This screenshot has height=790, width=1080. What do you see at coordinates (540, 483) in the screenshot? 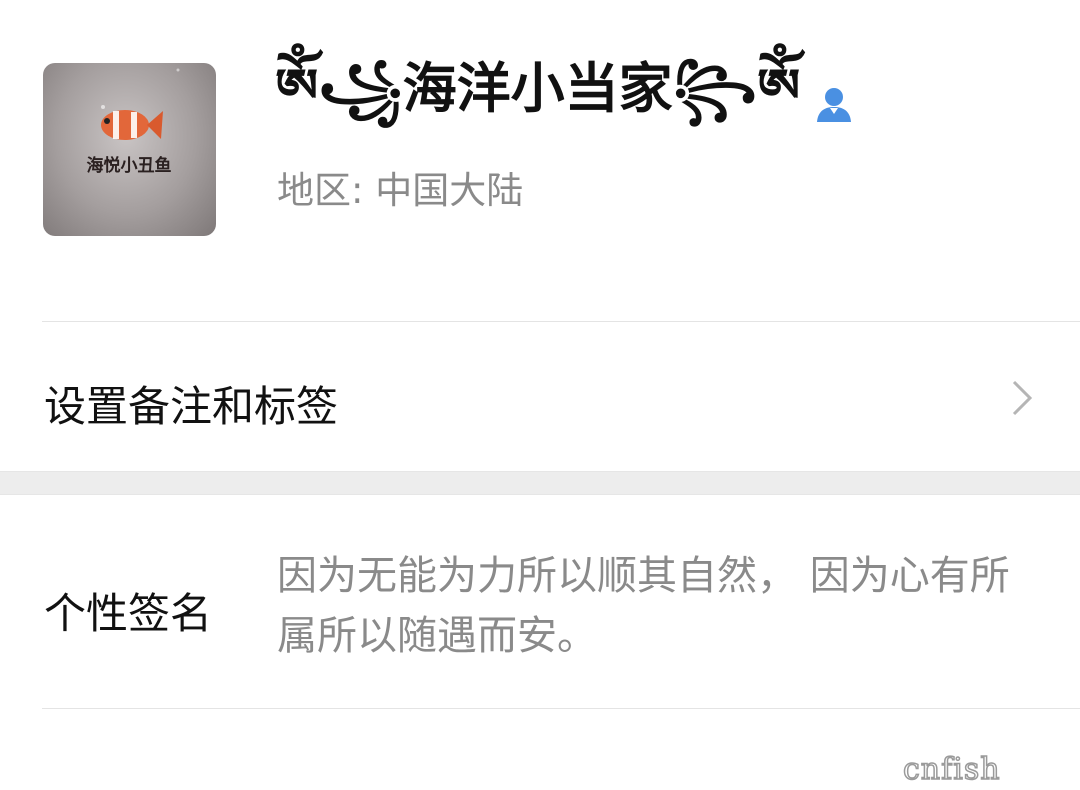
I see `section-gap` at bounding box center [540, 483].